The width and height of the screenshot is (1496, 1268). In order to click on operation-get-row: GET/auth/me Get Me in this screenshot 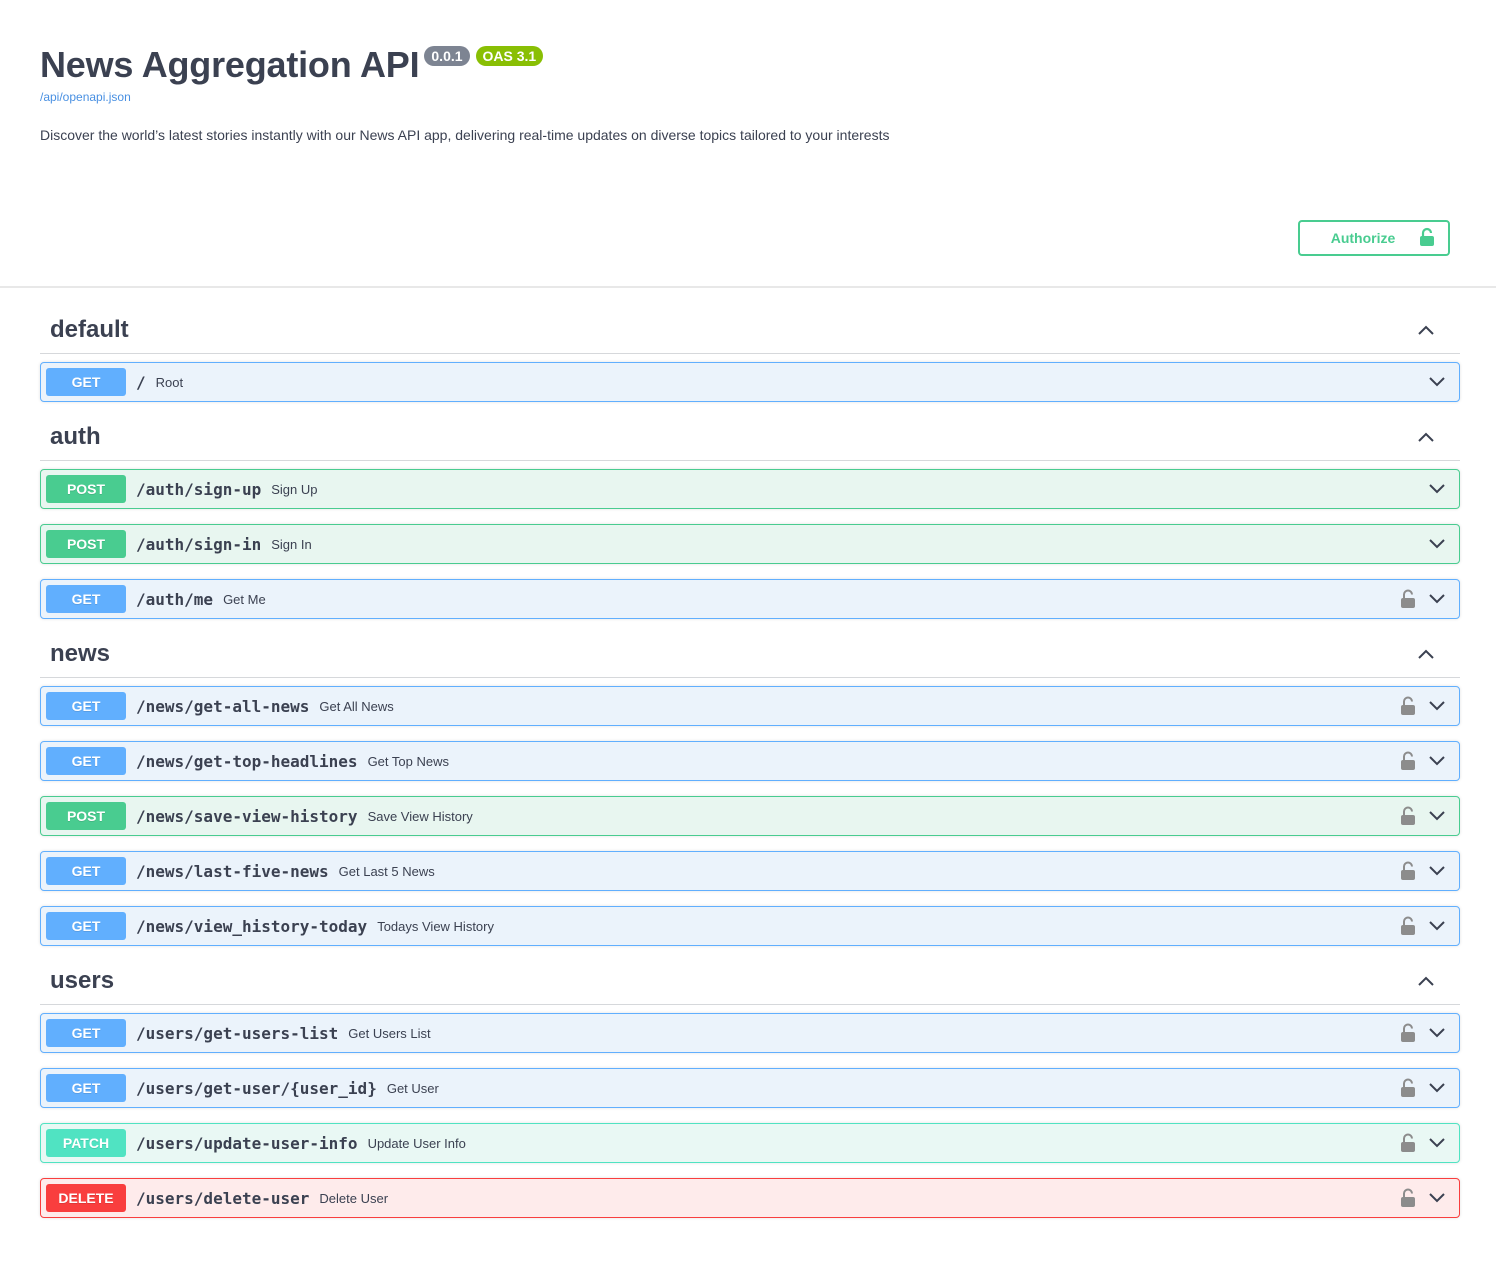, I will do `click(750, 599)`.